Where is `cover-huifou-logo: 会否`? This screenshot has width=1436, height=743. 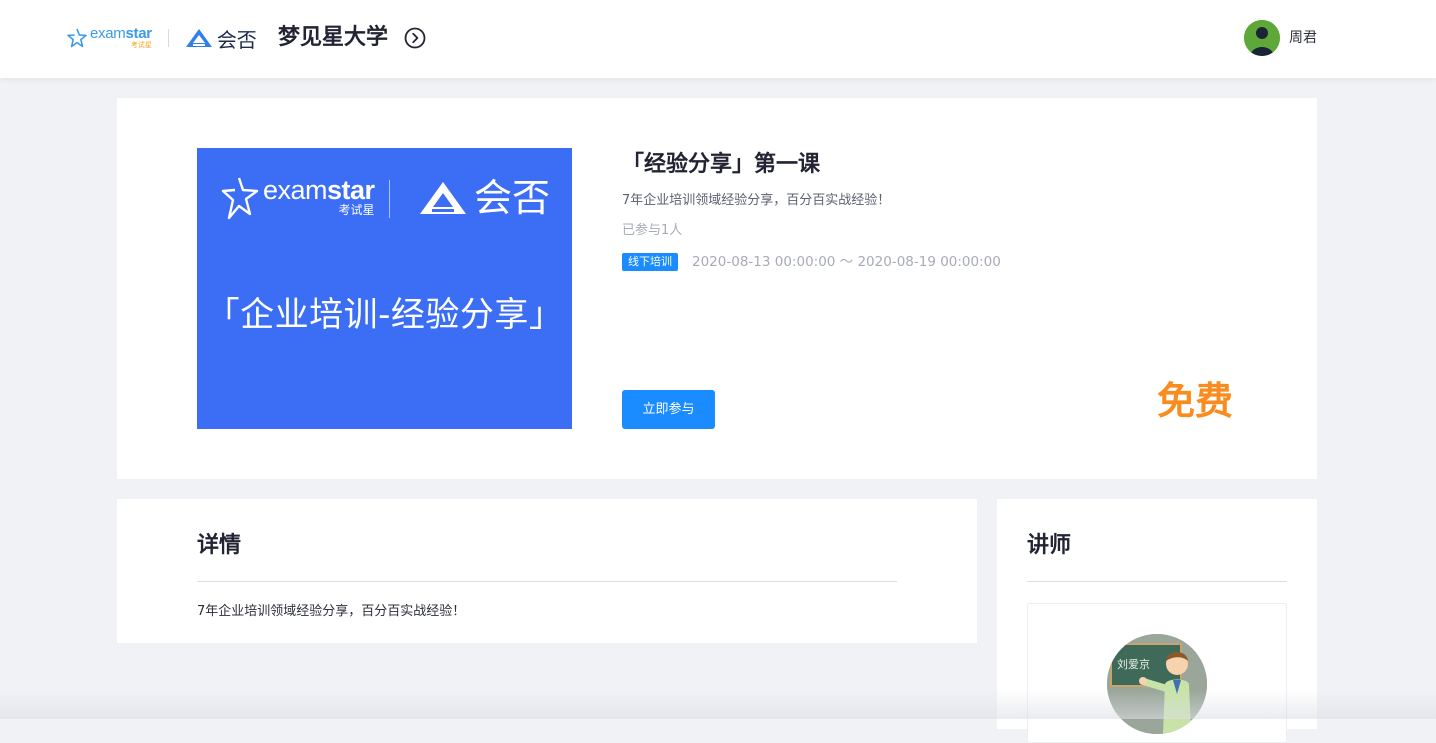
cover-huifou-logo: 会否 is located at coordinates (484, 198).